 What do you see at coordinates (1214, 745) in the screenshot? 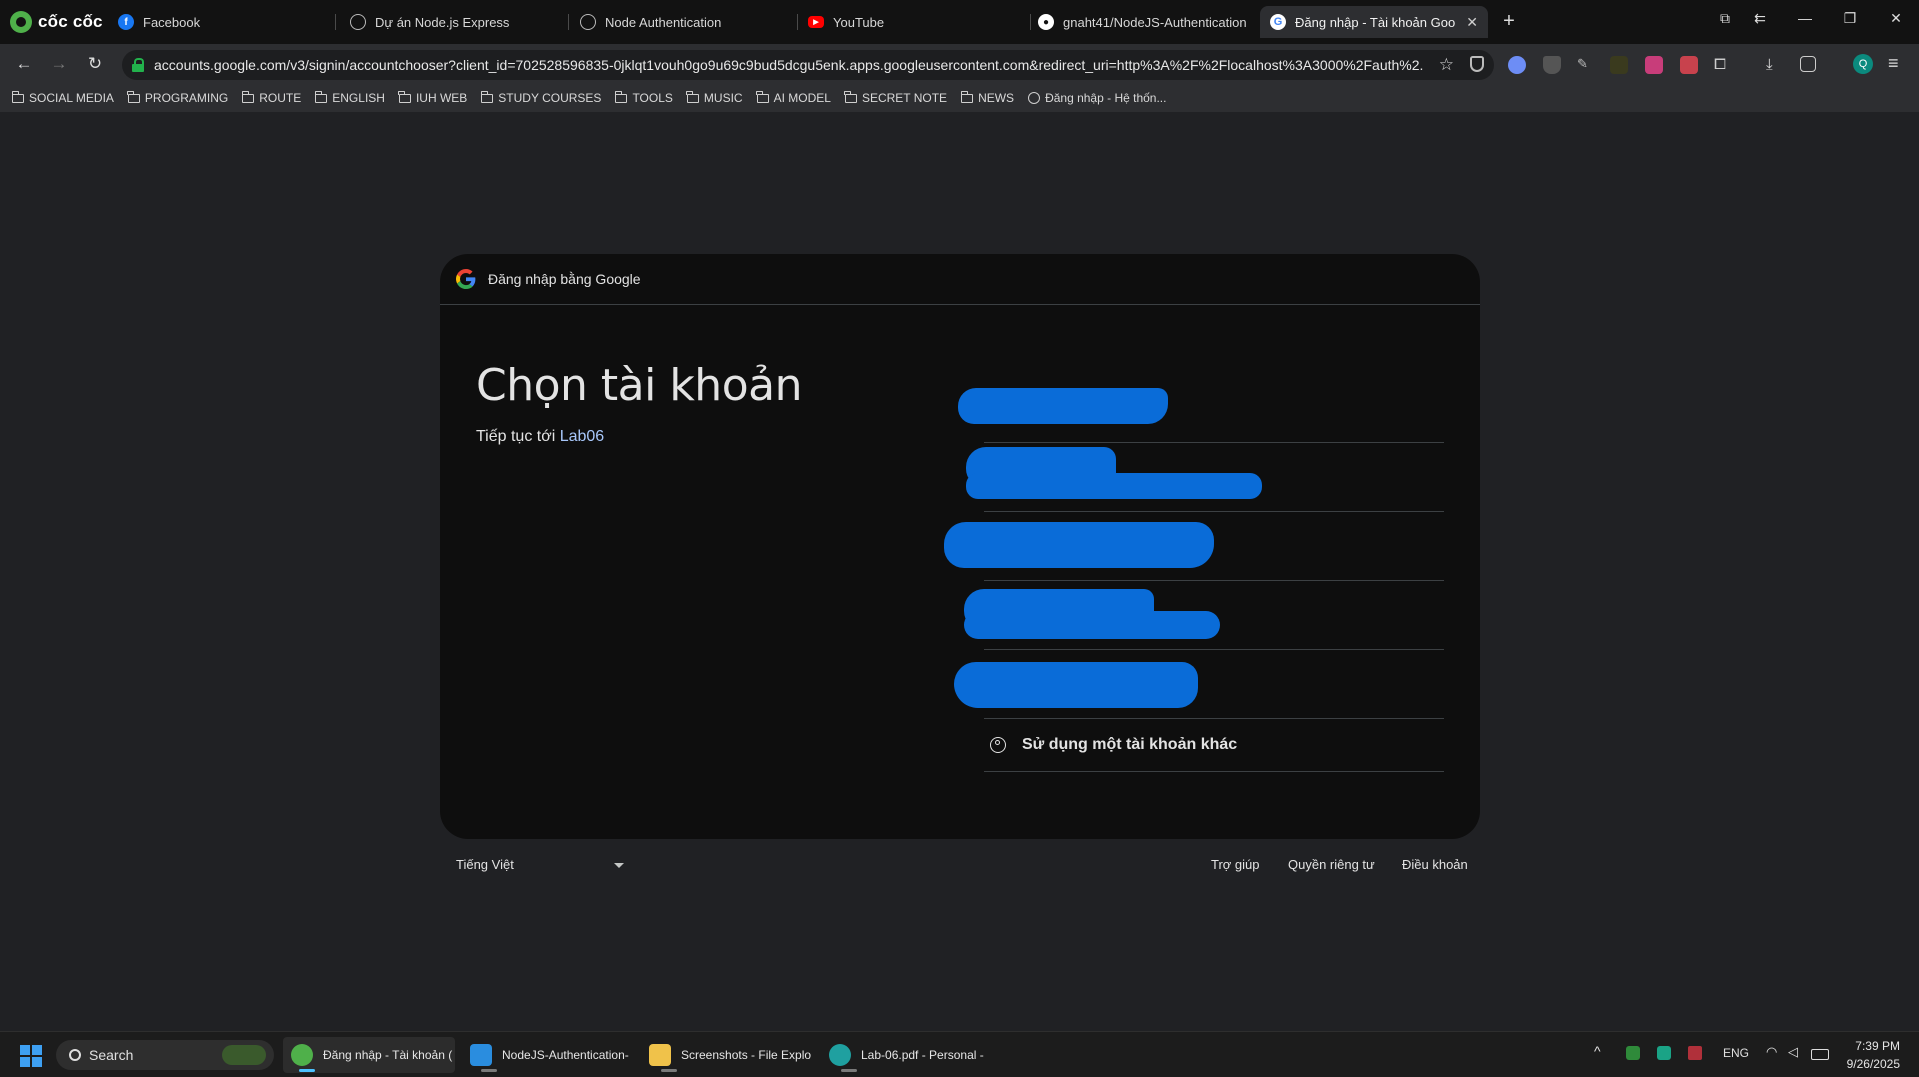
I see `use-another-account-button: Sử dụng một tài khoản khác` at bounding box center [1214, 745].